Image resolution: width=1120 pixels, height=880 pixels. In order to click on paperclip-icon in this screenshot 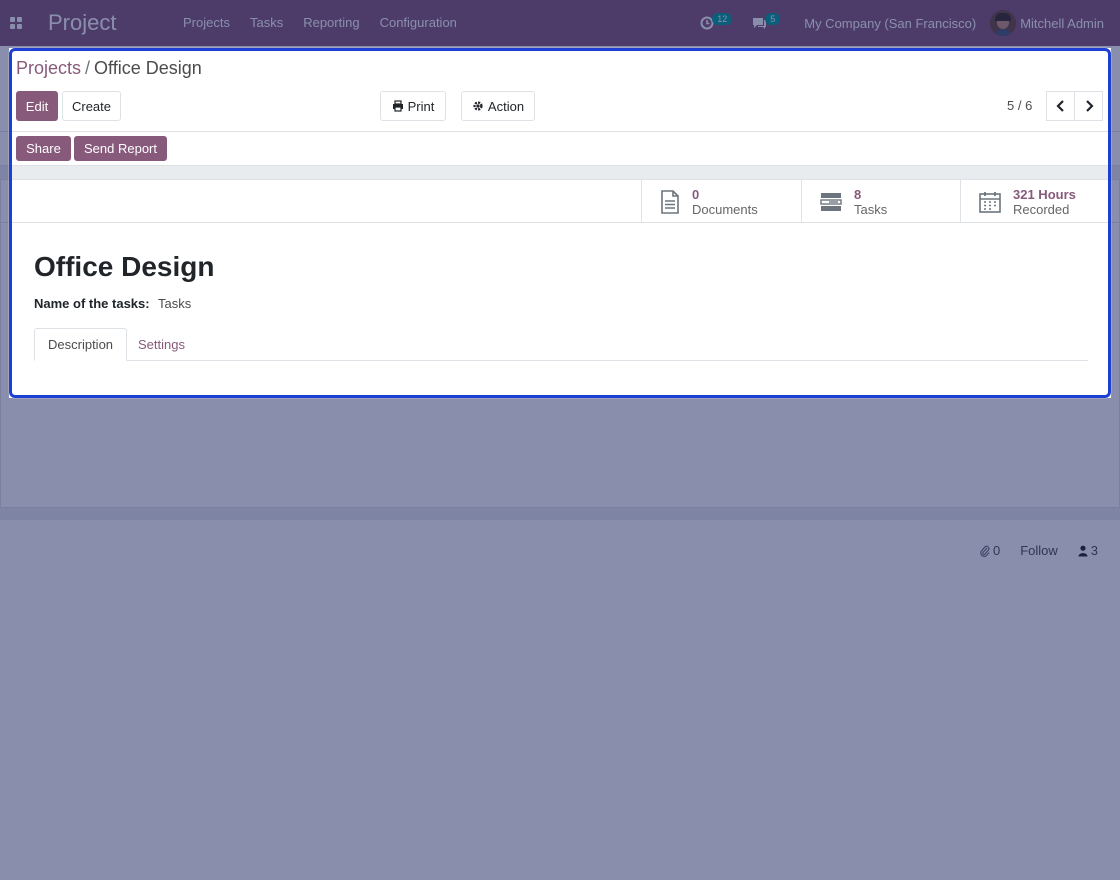, I will do `click(985, 551)`.